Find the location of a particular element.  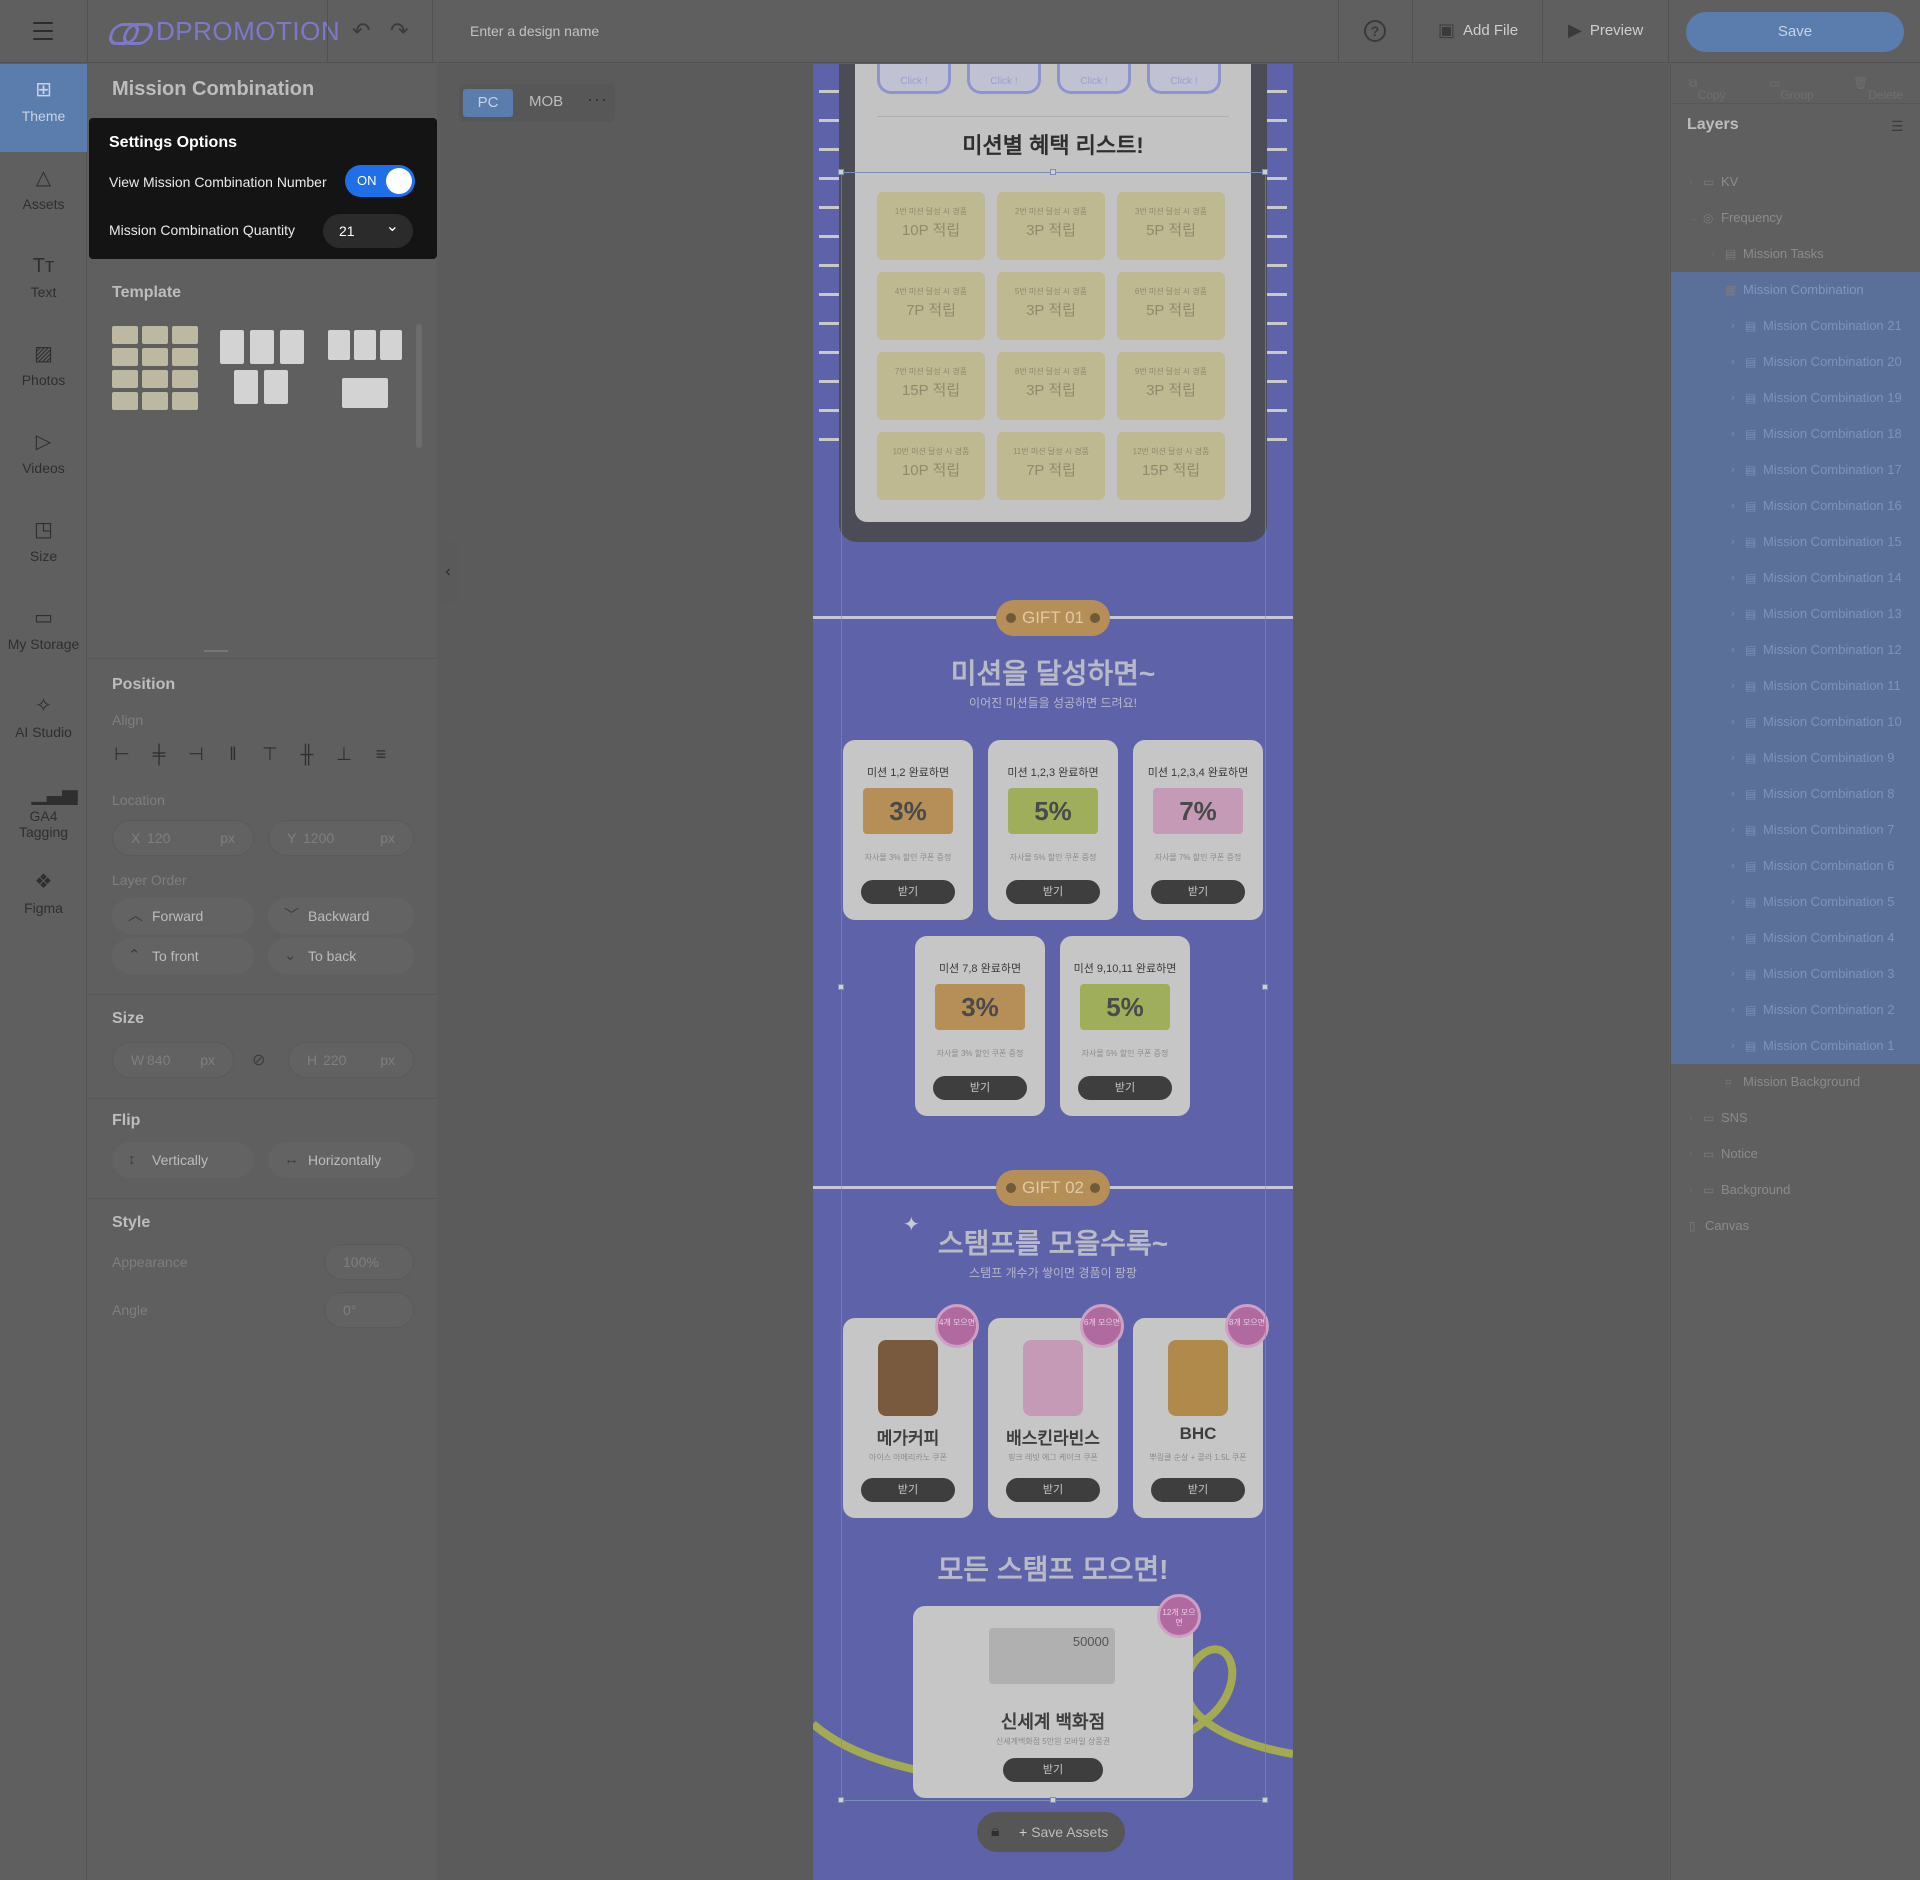

collapse-layers-icon: ☰ is located at coordinates (1897, 126).